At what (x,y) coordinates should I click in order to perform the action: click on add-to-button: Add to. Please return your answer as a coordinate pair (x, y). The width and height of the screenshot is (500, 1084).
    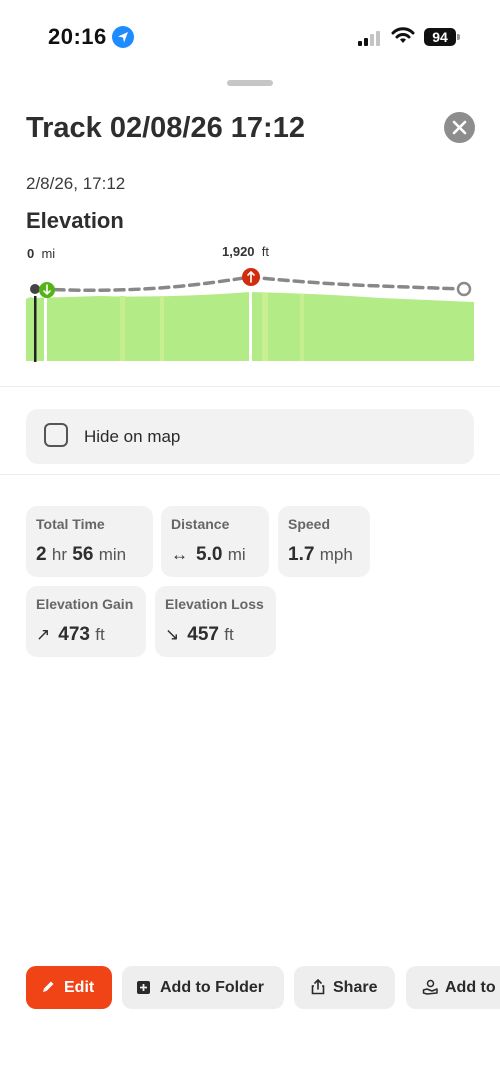
    Looking at the image, I should click on (453, 987).